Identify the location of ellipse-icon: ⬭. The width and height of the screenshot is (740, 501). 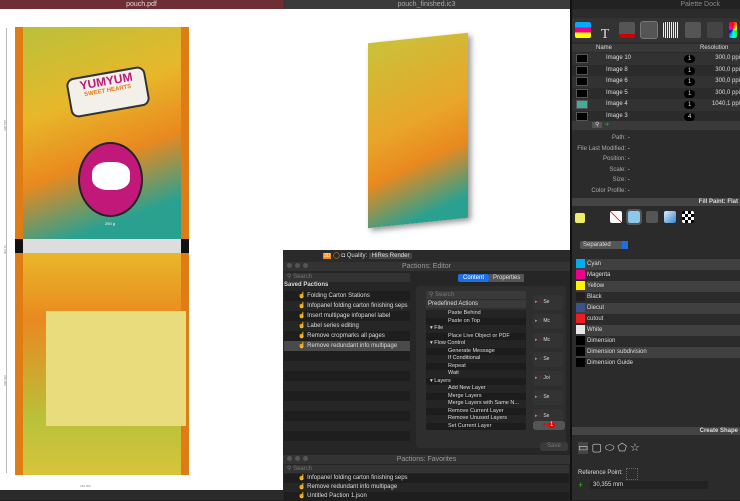
(609, 448).